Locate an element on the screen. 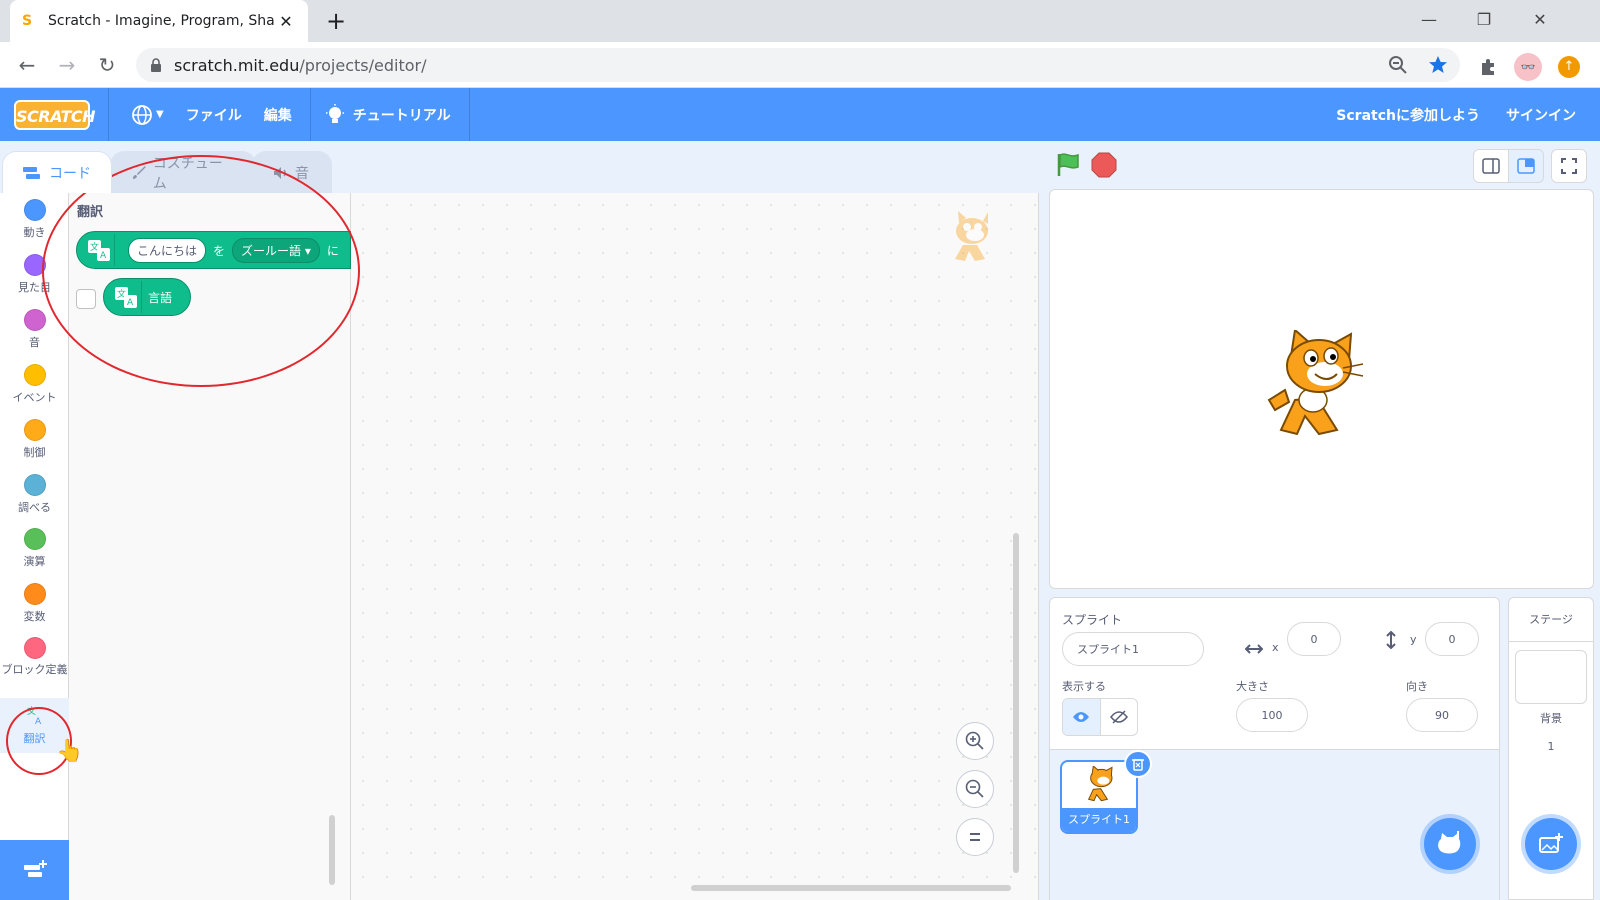  x-input: 0 is located at coordinates (1314, 639).